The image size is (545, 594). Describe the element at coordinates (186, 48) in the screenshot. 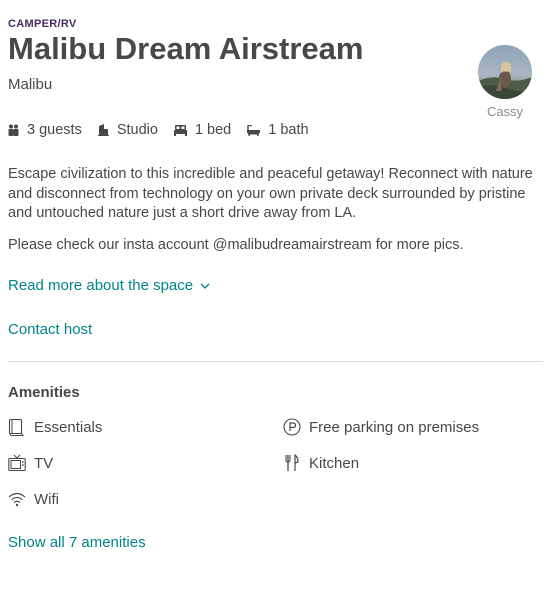

I see `listing-title: Malibu Dream Airstream` at that location.